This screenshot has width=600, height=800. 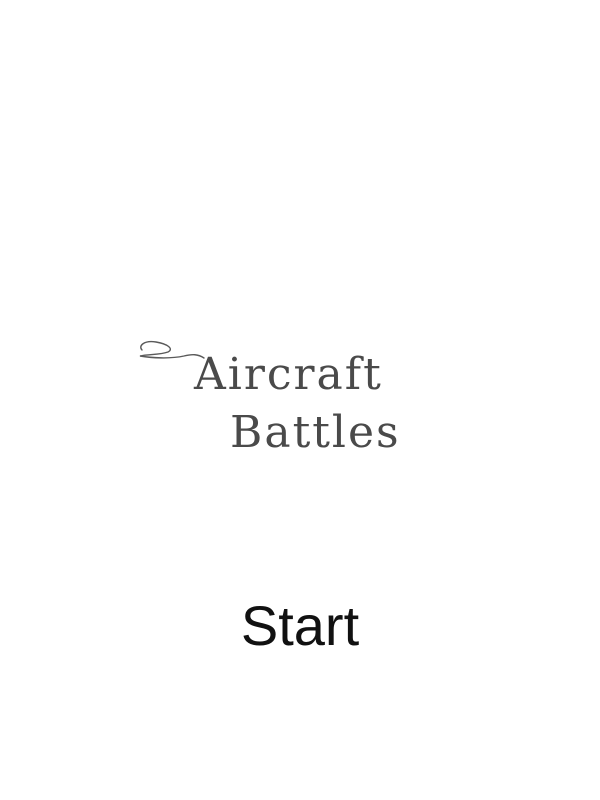 What do you see at coordinates (300, 626) in the screenshot?
I see `start-button: Start` at bounding box center [300, 626].